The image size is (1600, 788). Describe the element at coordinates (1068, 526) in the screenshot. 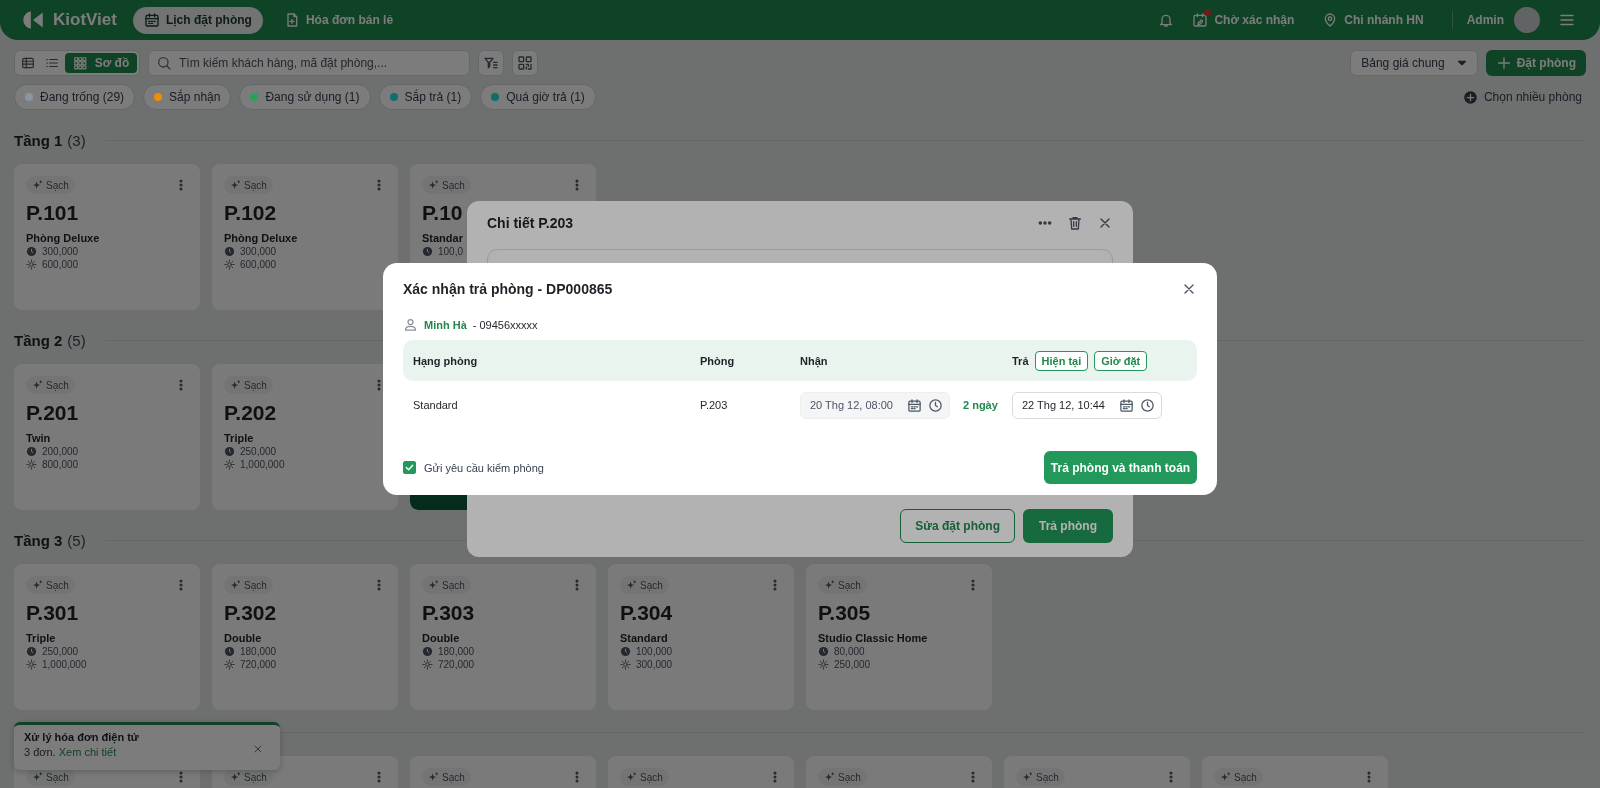

I see `checkout-button: Trả phòng` at that location.